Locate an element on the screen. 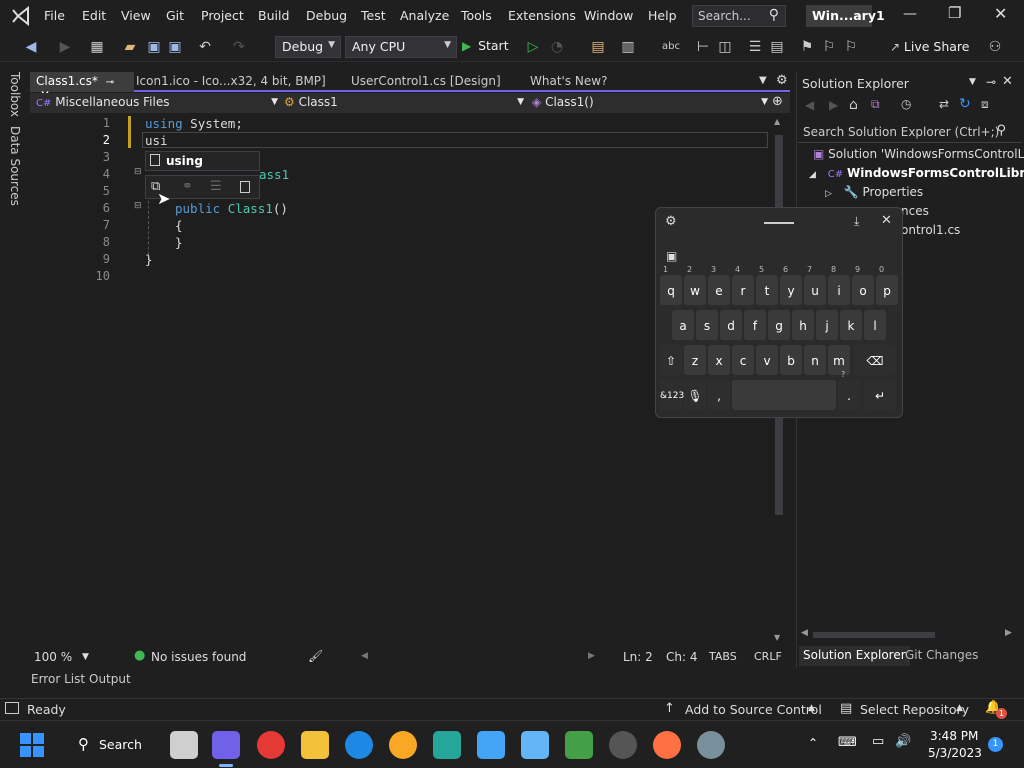  file-explorer-icon is located at coordinates (315, 745).